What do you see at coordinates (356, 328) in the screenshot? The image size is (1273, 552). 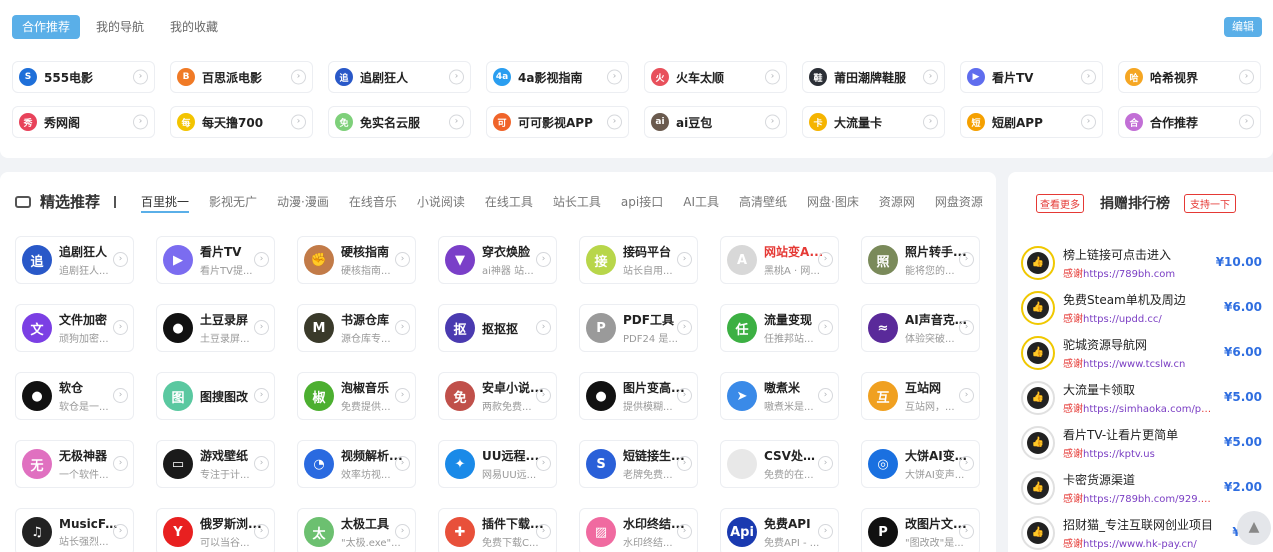 I see `app-card: M 书源仓库 源仓库专... ›` at bounding box center [356, 328].